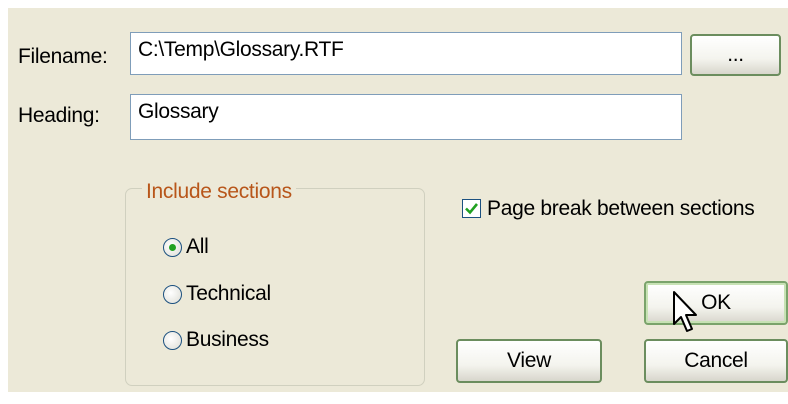 The image size is (788, 404). Describe the element at coordinates (685, 311) in the screenshot. I see `mouse-pointer-icon` at that location.